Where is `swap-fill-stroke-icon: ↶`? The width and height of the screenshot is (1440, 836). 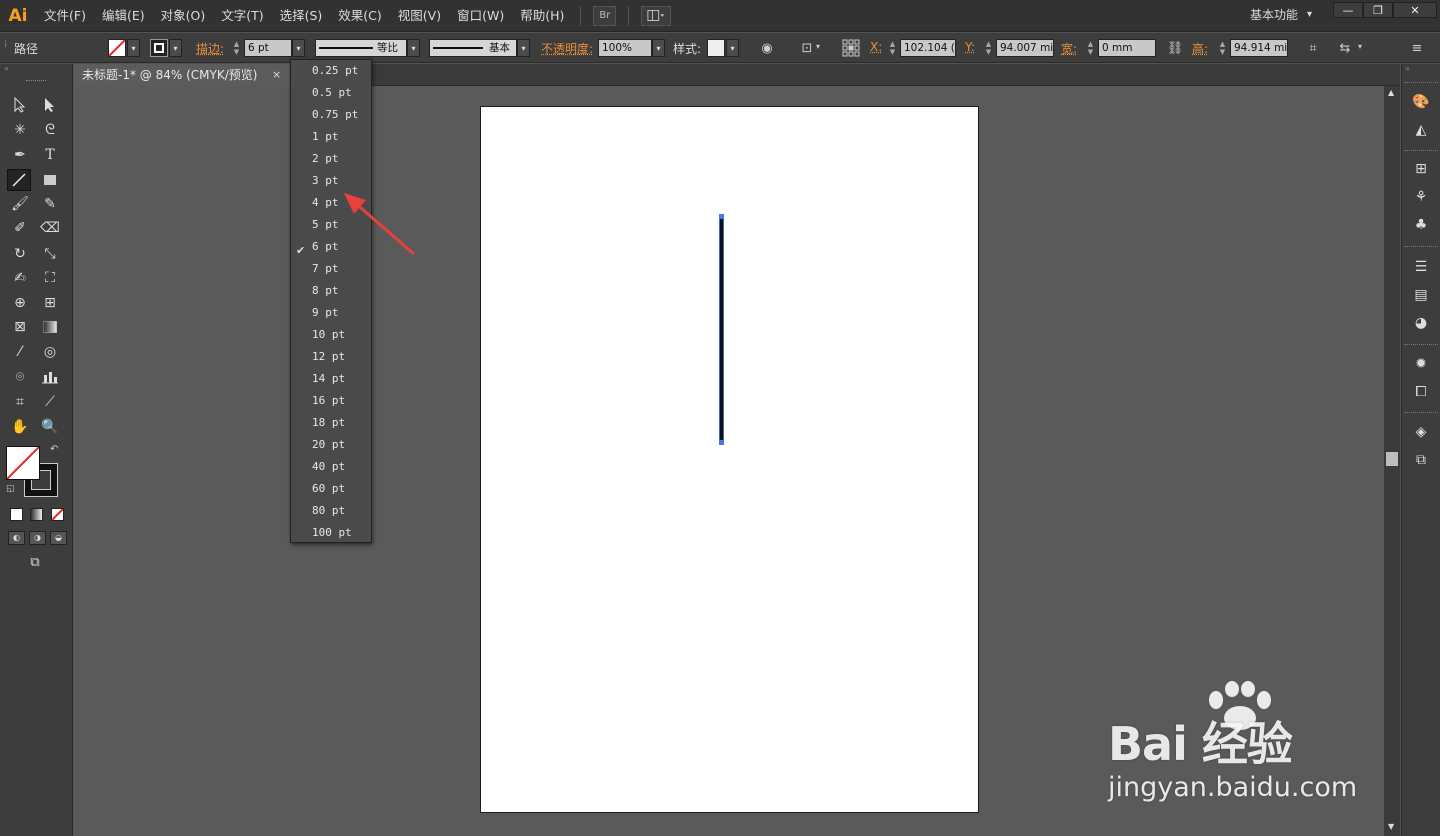
swap-fill-stroke-icon: ↶ is located at coordinates (54, 449).